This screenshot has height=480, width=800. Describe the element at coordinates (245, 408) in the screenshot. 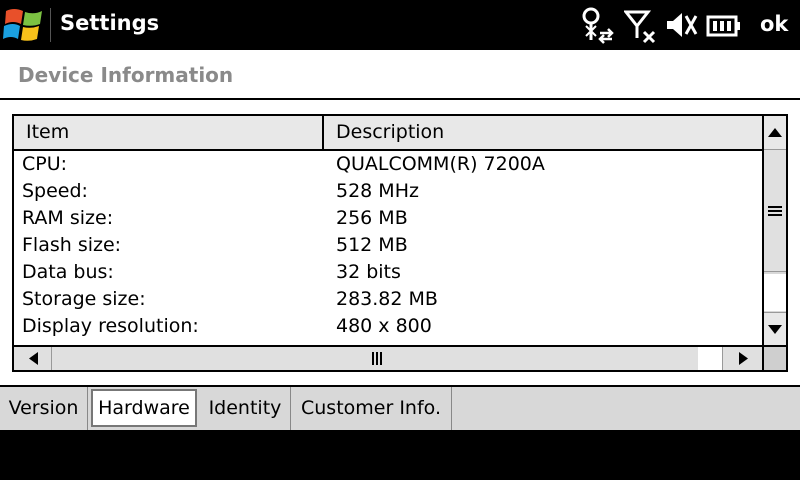

I see `tab-identity: Identity` at that location.